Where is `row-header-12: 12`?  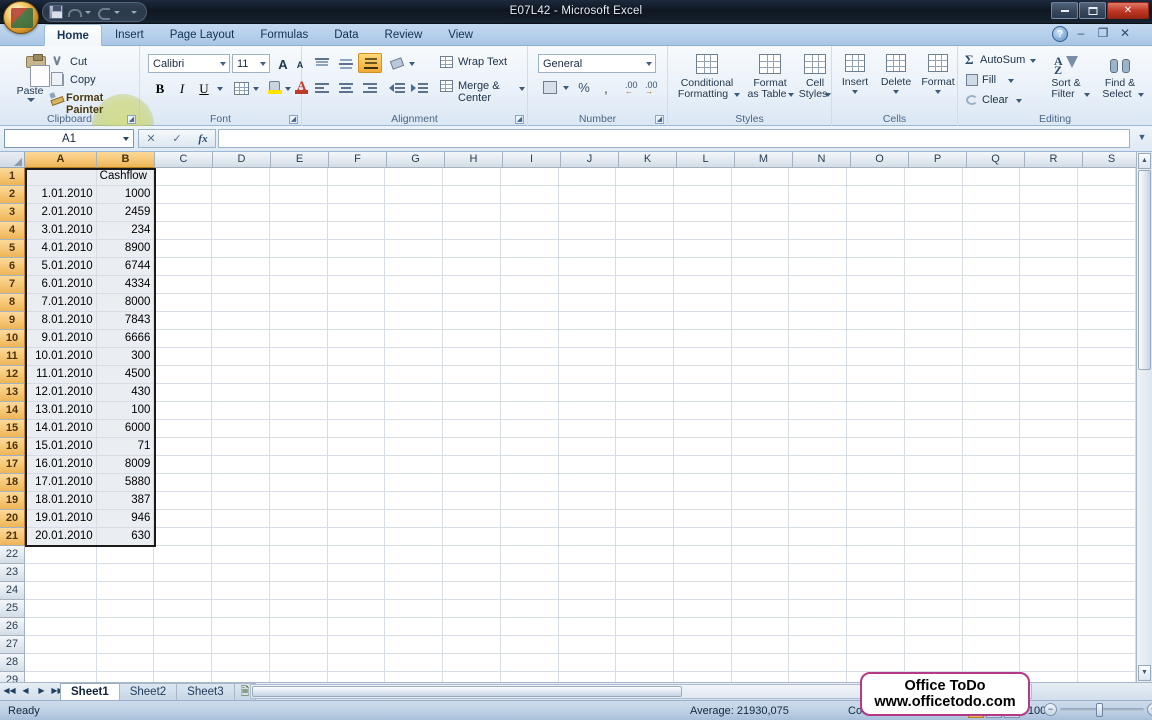
row-header-12: 12 is located at coordinates (12, 375).